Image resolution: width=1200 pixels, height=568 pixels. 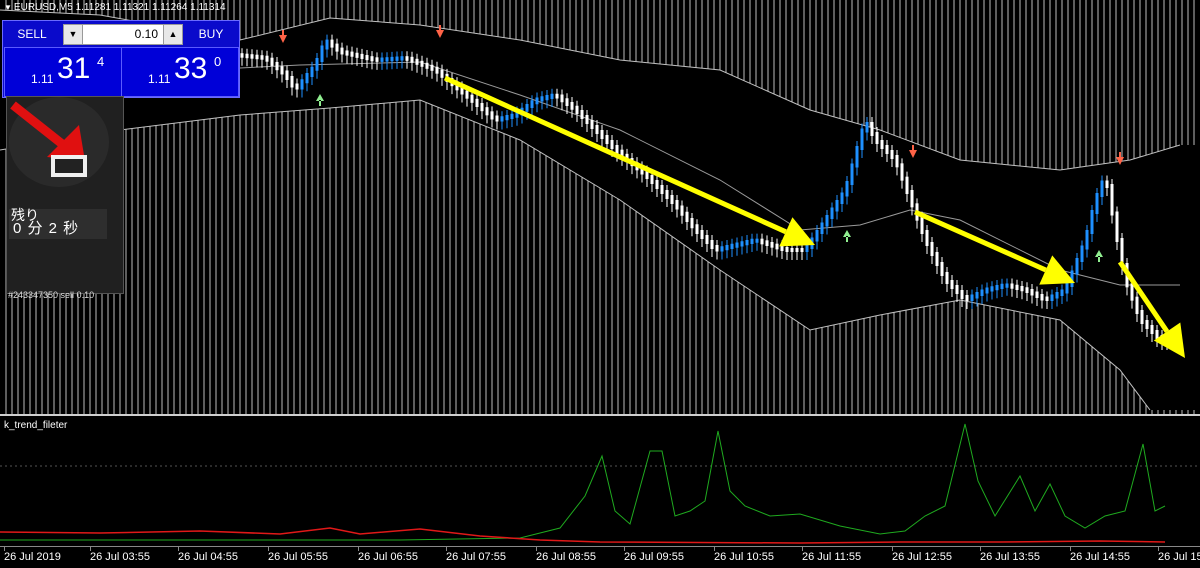 What do you see at coordinates (320, 100) in the screenshot?
I see `buy-signal-arrow-icon` at bounding box center [320, 100].